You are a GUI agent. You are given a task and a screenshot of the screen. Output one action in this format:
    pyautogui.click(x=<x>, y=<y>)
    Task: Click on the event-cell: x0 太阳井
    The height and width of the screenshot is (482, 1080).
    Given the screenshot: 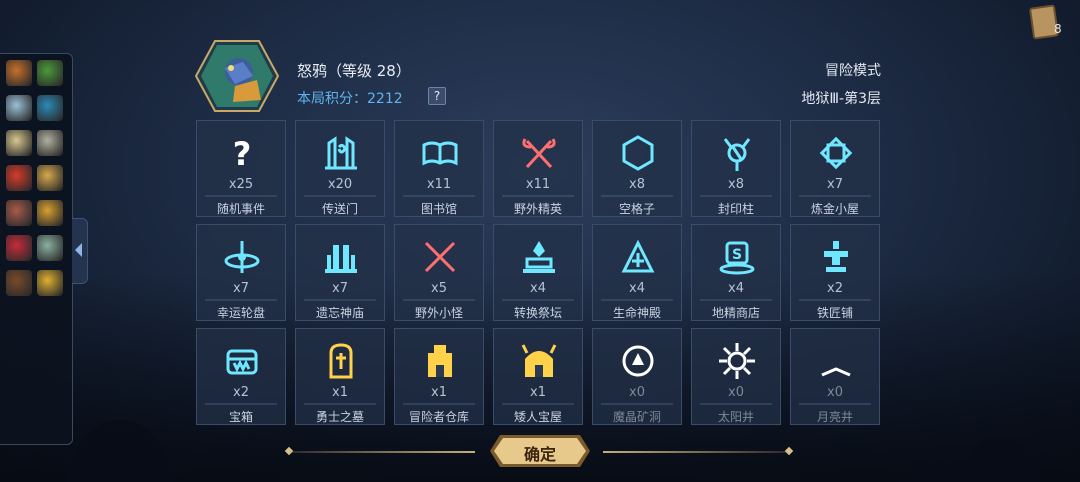 What is the action you would take?
    pyautogui.click(x=736, y=376)
    